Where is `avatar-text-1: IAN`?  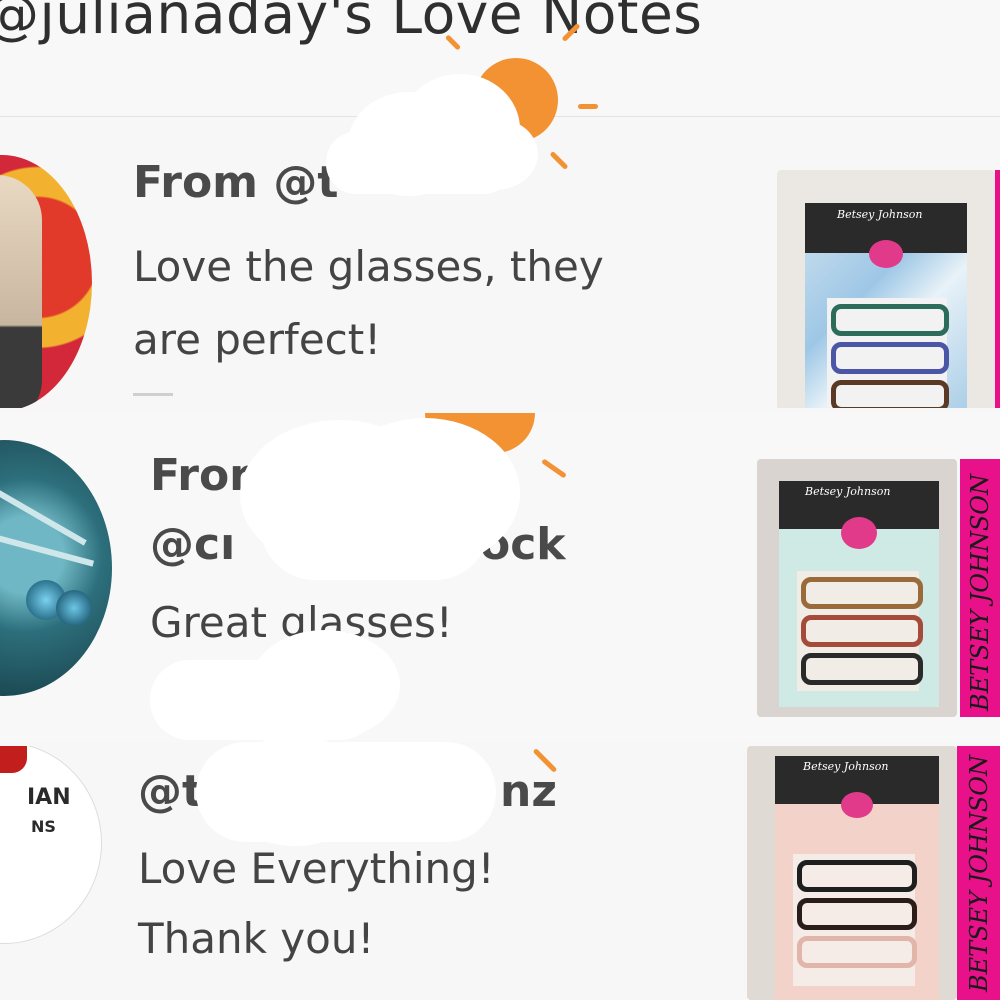 avatar-text-1: IAN is located at coordinates (49, 797).